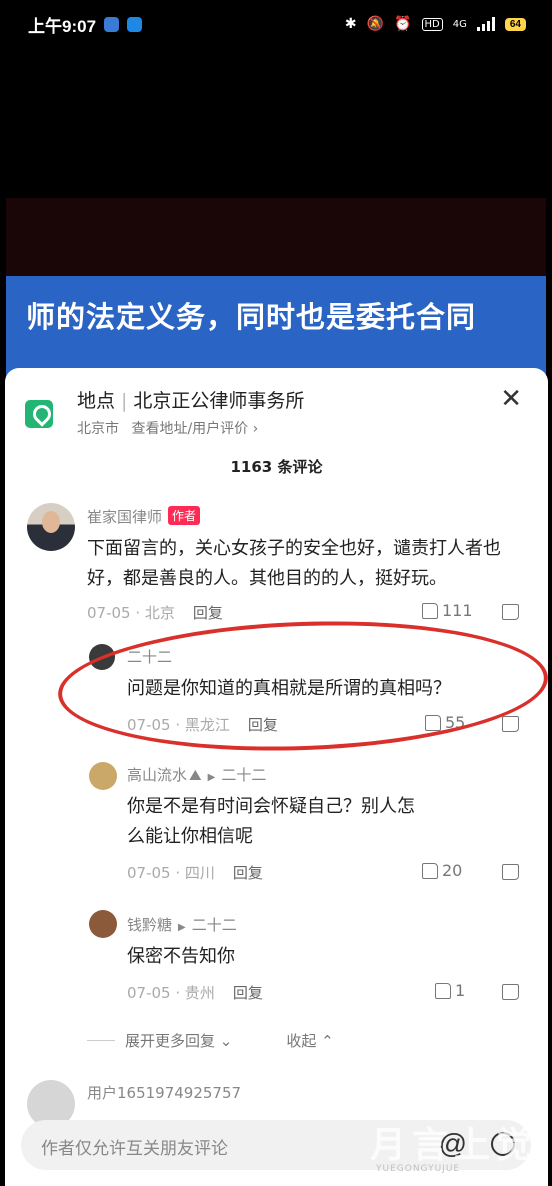 The image size is (552, 1186). I want to click on app-notification-icon, so click(112, 24).